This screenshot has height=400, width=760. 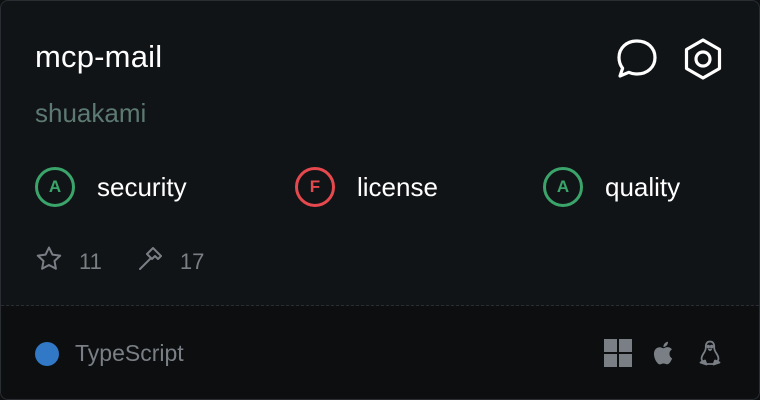 I want to click on card-actions, so click(x=670, y=59).